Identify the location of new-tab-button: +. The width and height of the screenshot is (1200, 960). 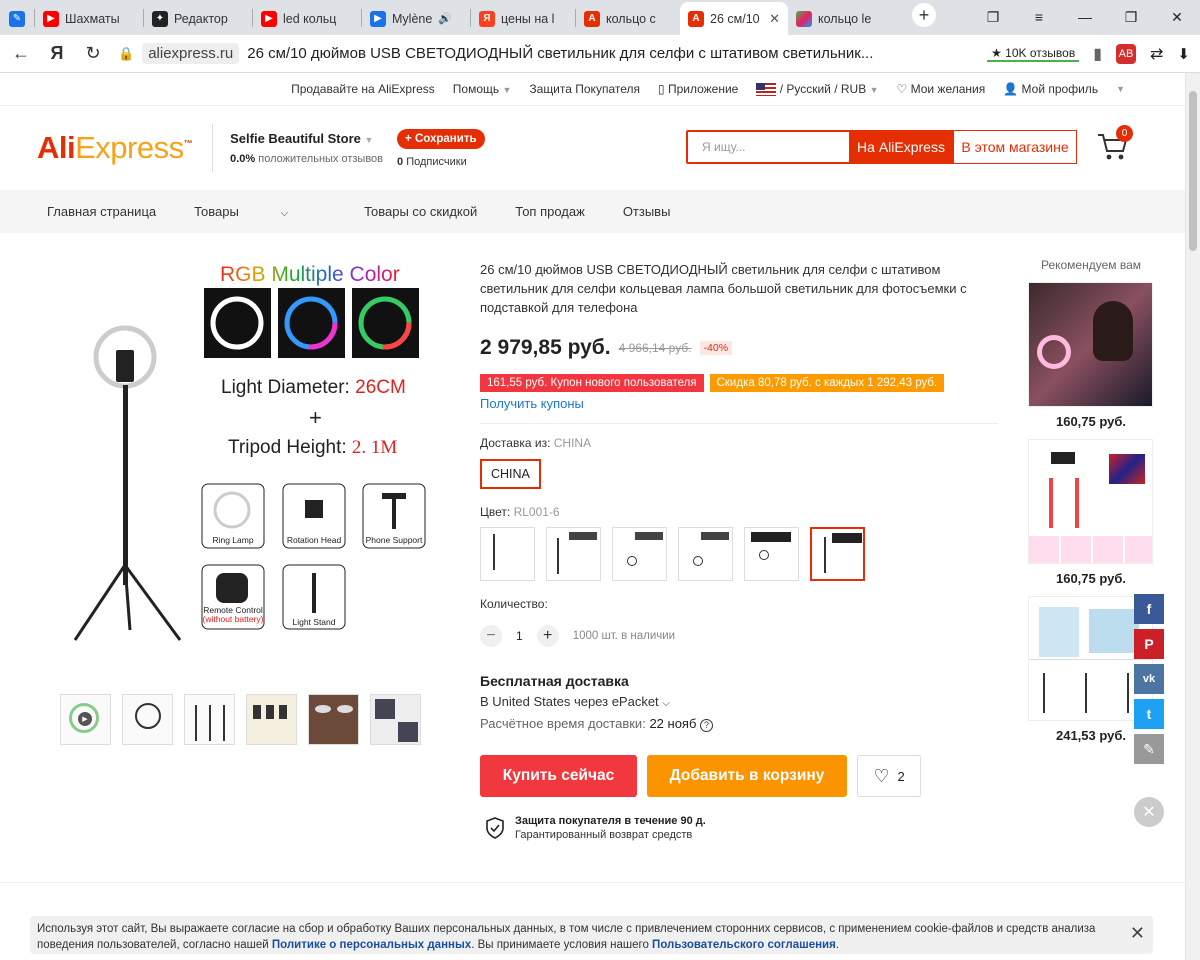
(924, 15).